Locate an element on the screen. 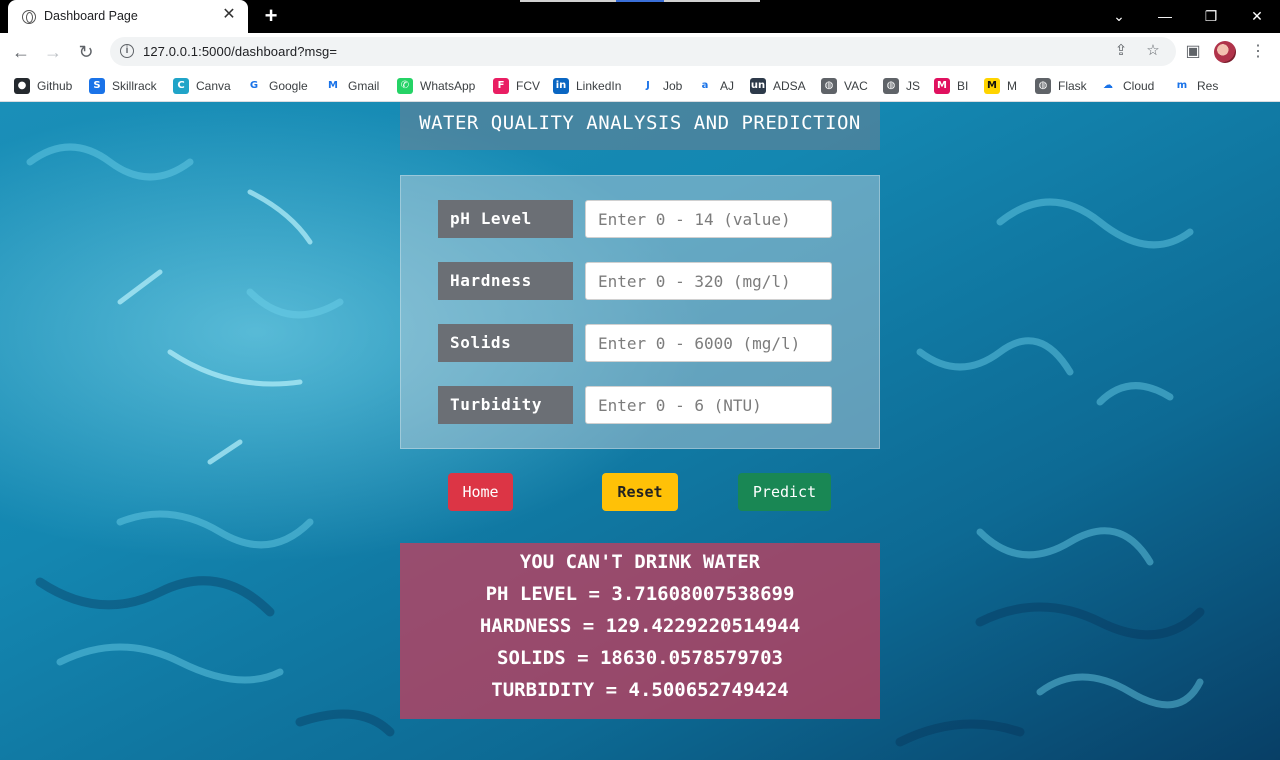 This screenshot has height=760, width=1280. bookmark-m: MM is located at coordinates (1000, 86).